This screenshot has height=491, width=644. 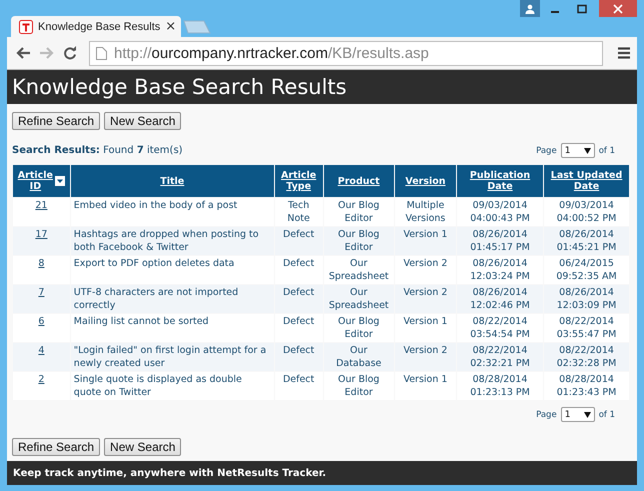 I want to click on close-icon, so click(x=618, y=8).